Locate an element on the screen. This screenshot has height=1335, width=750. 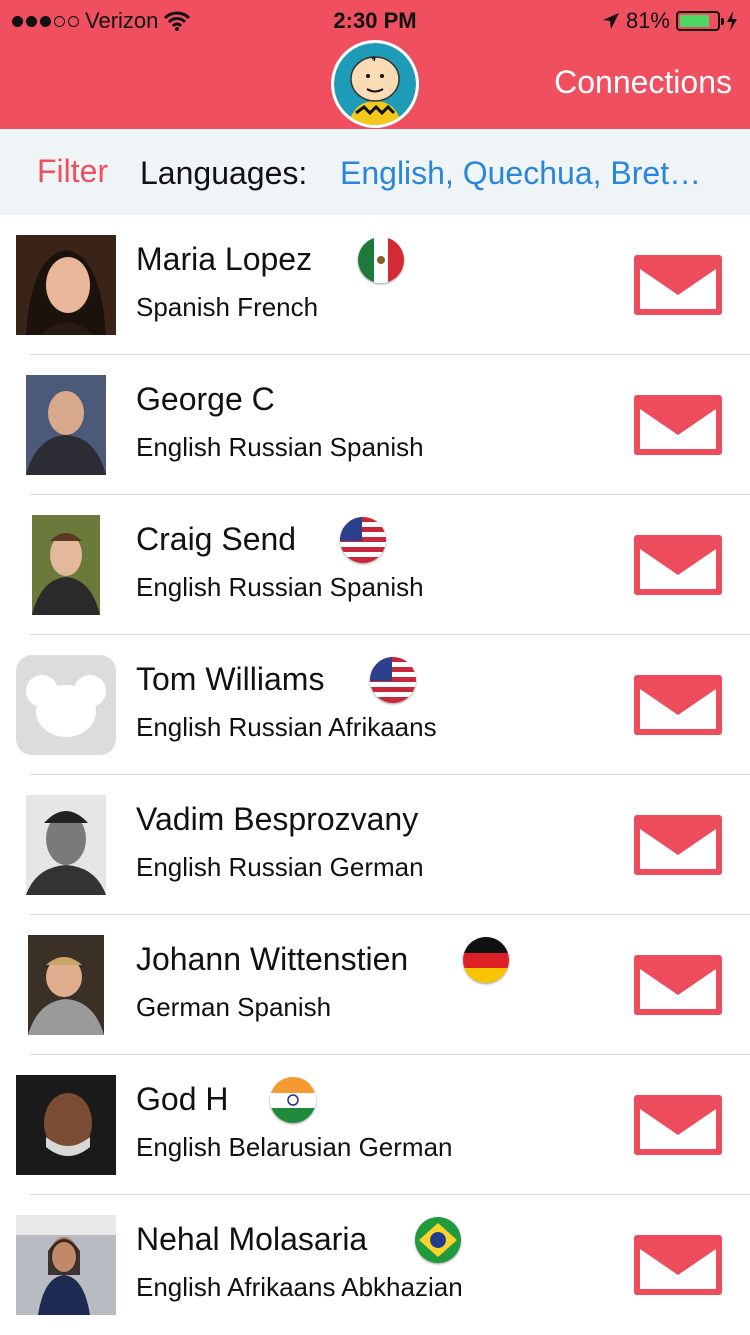
contact-languages: Spanish French is located at coordinates (227, 307).